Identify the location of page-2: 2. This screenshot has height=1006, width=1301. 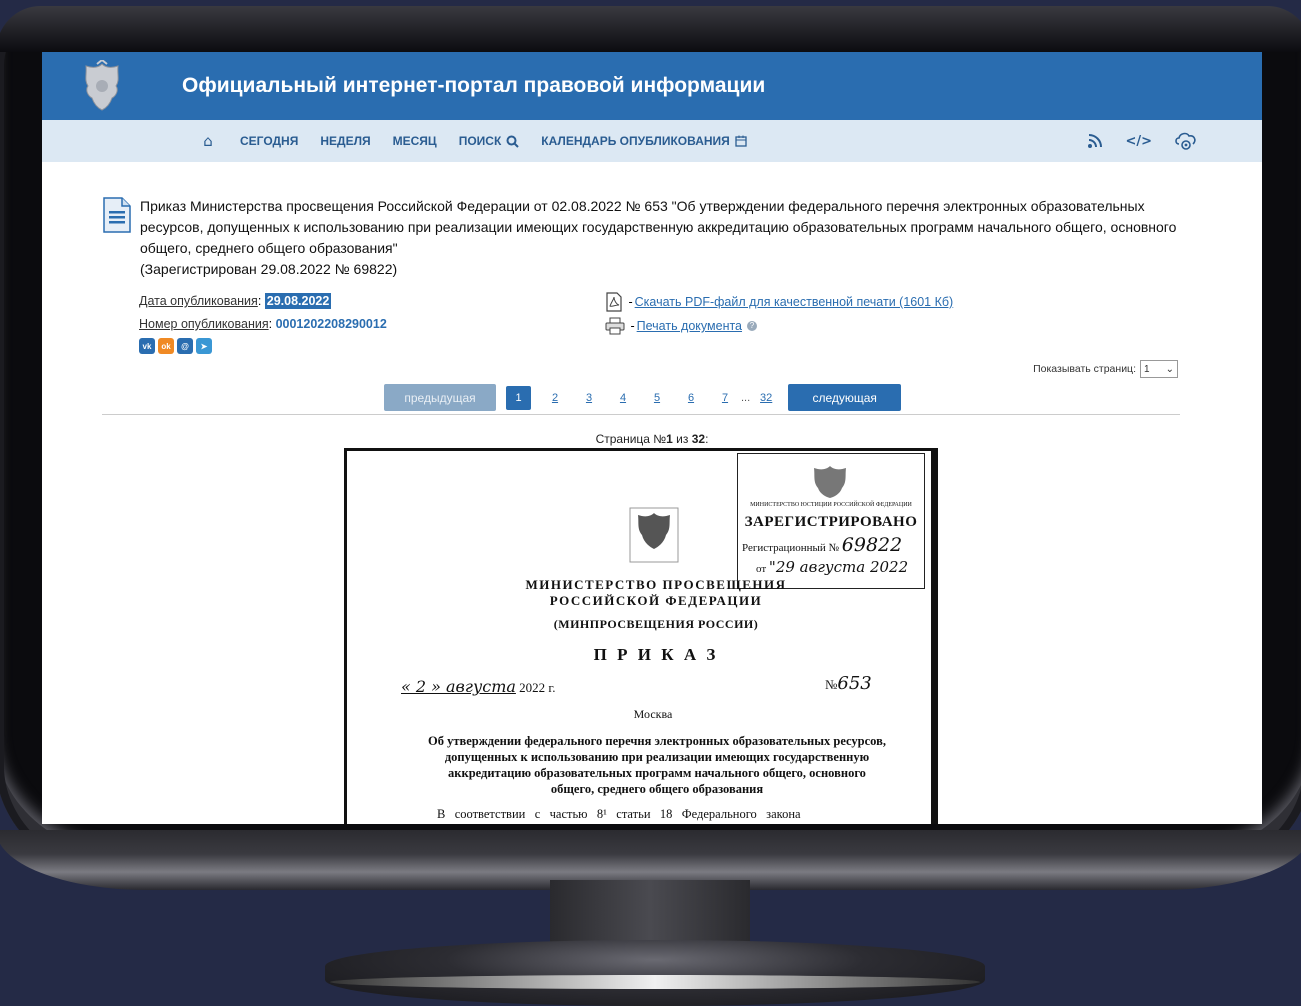
(555, 398).